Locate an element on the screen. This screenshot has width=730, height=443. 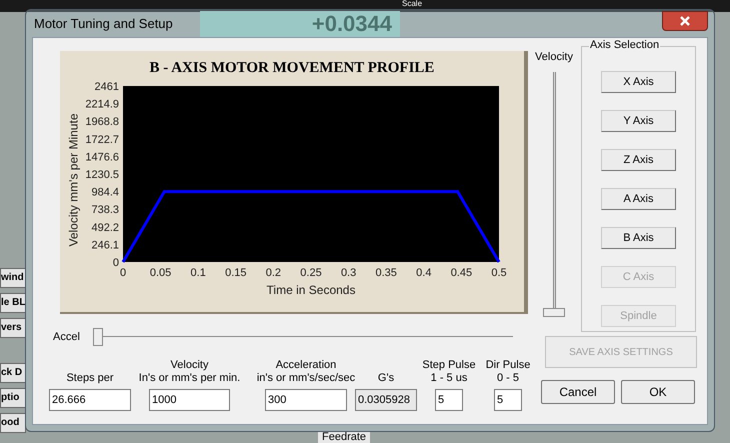
field-label: Step Pulse 1 - 5 us is located at coordinates (449, 371).